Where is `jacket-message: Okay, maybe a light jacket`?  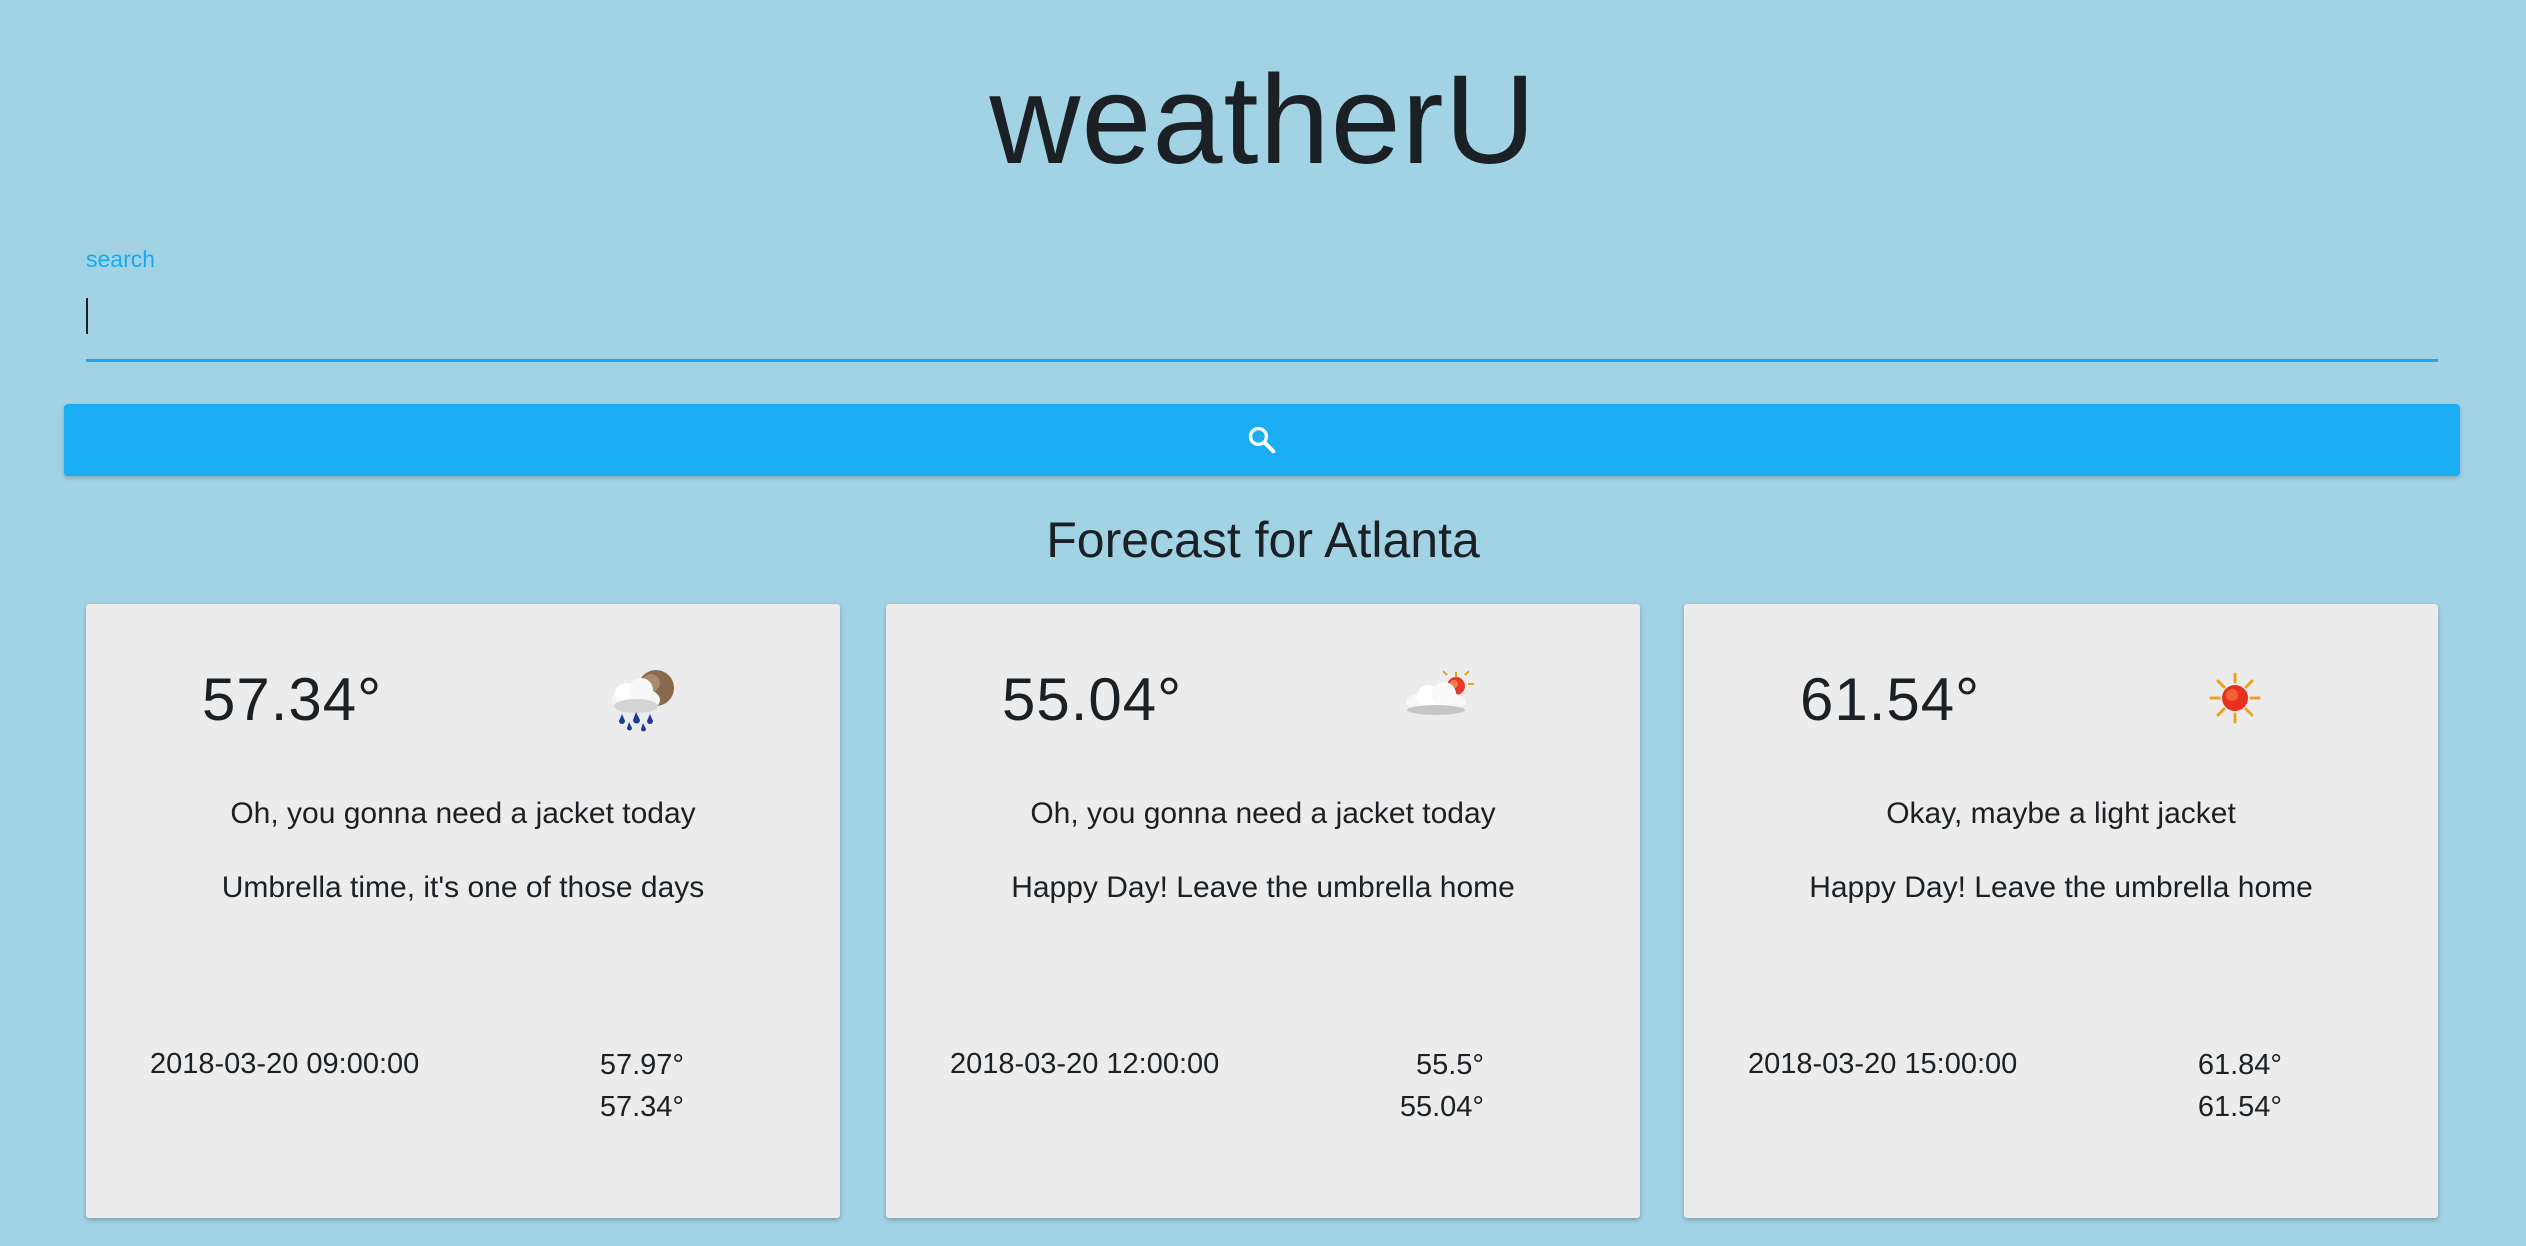 jacket-message: Okay, maybe a light jacket is located at coordinates (2061, 813).